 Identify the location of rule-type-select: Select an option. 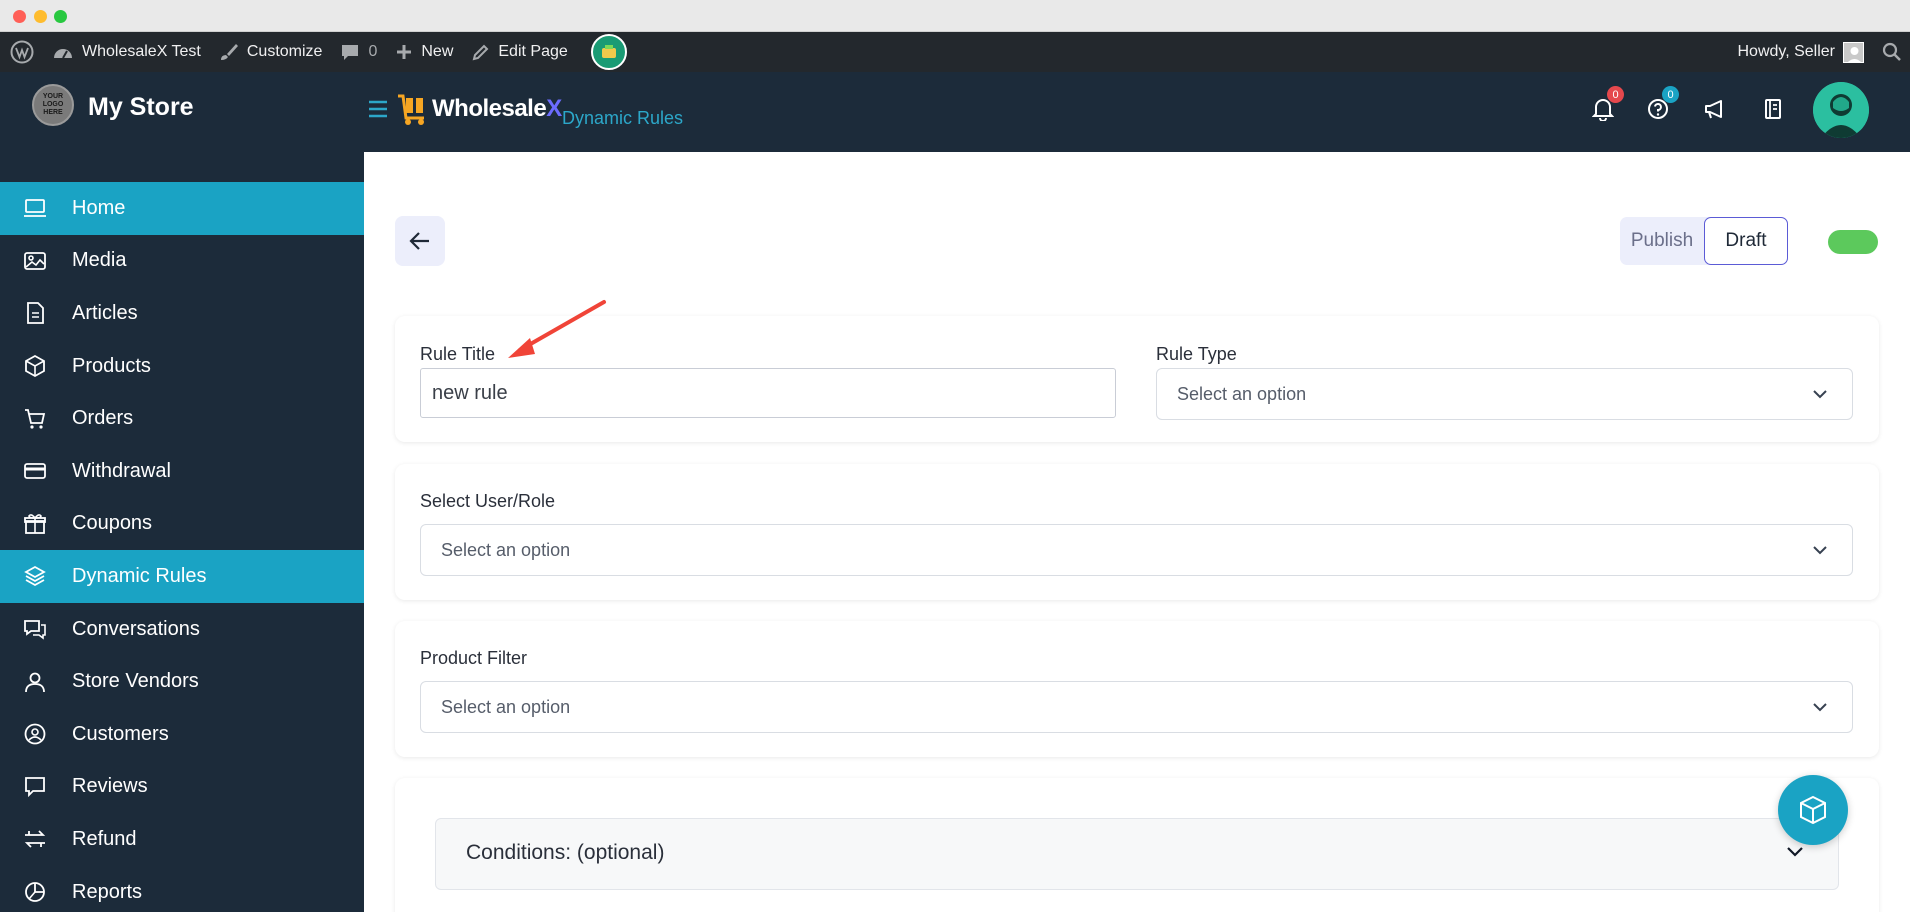
(1504, 394).